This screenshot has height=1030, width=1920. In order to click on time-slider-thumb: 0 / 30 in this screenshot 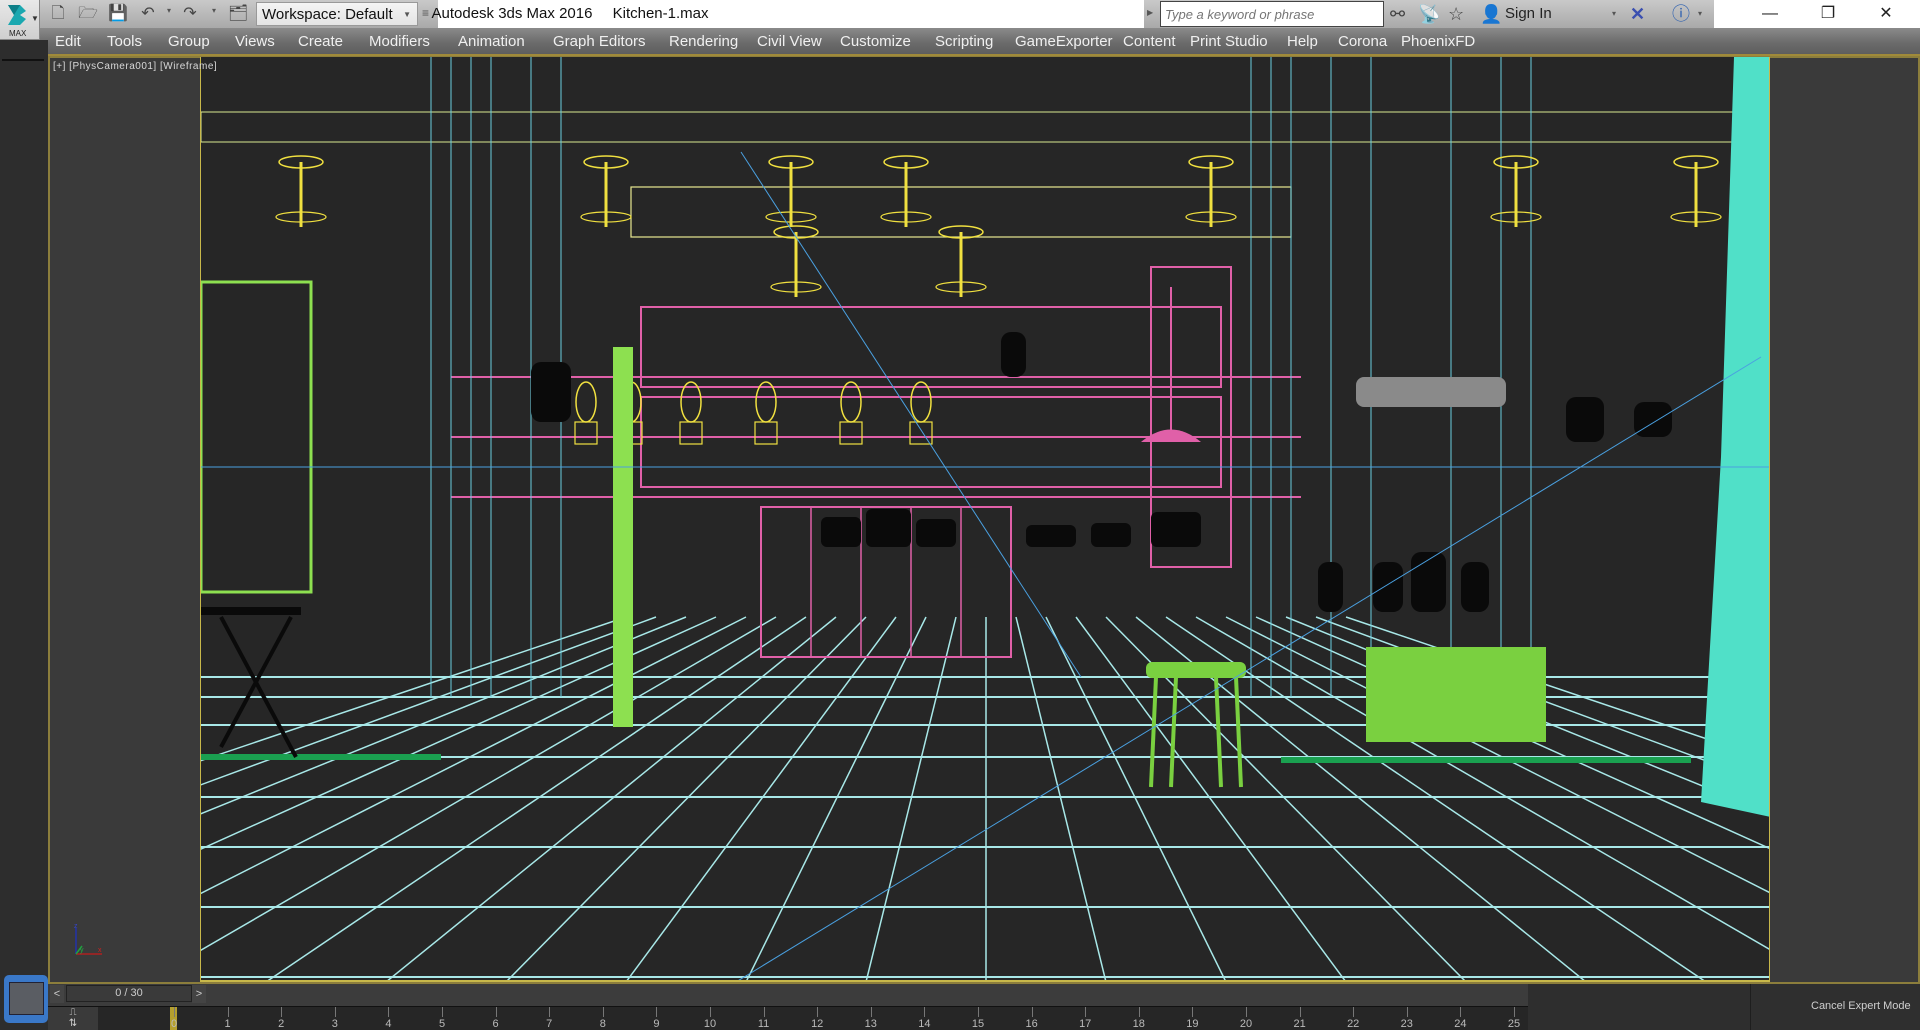, I will do `click(129, 993)`.